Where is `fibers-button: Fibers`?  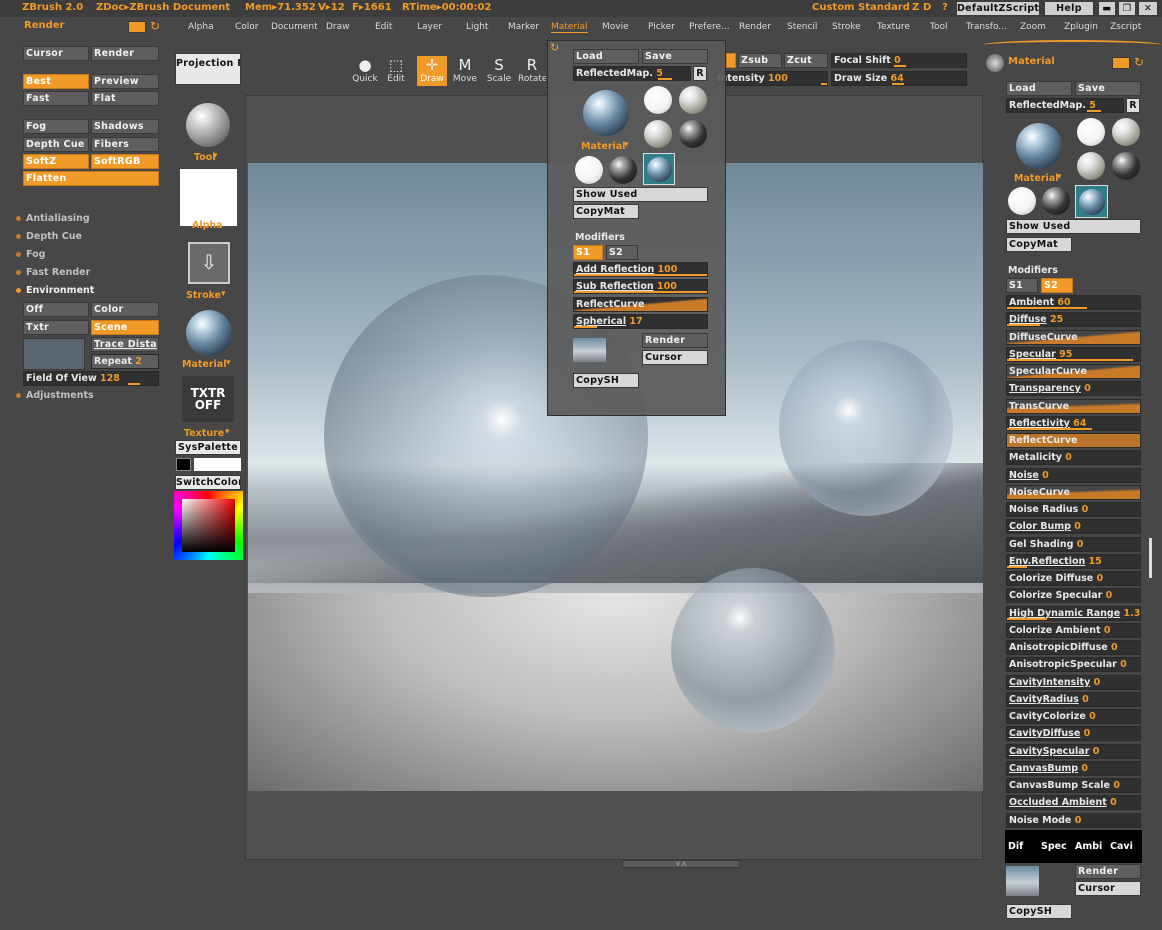
fibers-button: Fibers is located at coordinates (125, 144).